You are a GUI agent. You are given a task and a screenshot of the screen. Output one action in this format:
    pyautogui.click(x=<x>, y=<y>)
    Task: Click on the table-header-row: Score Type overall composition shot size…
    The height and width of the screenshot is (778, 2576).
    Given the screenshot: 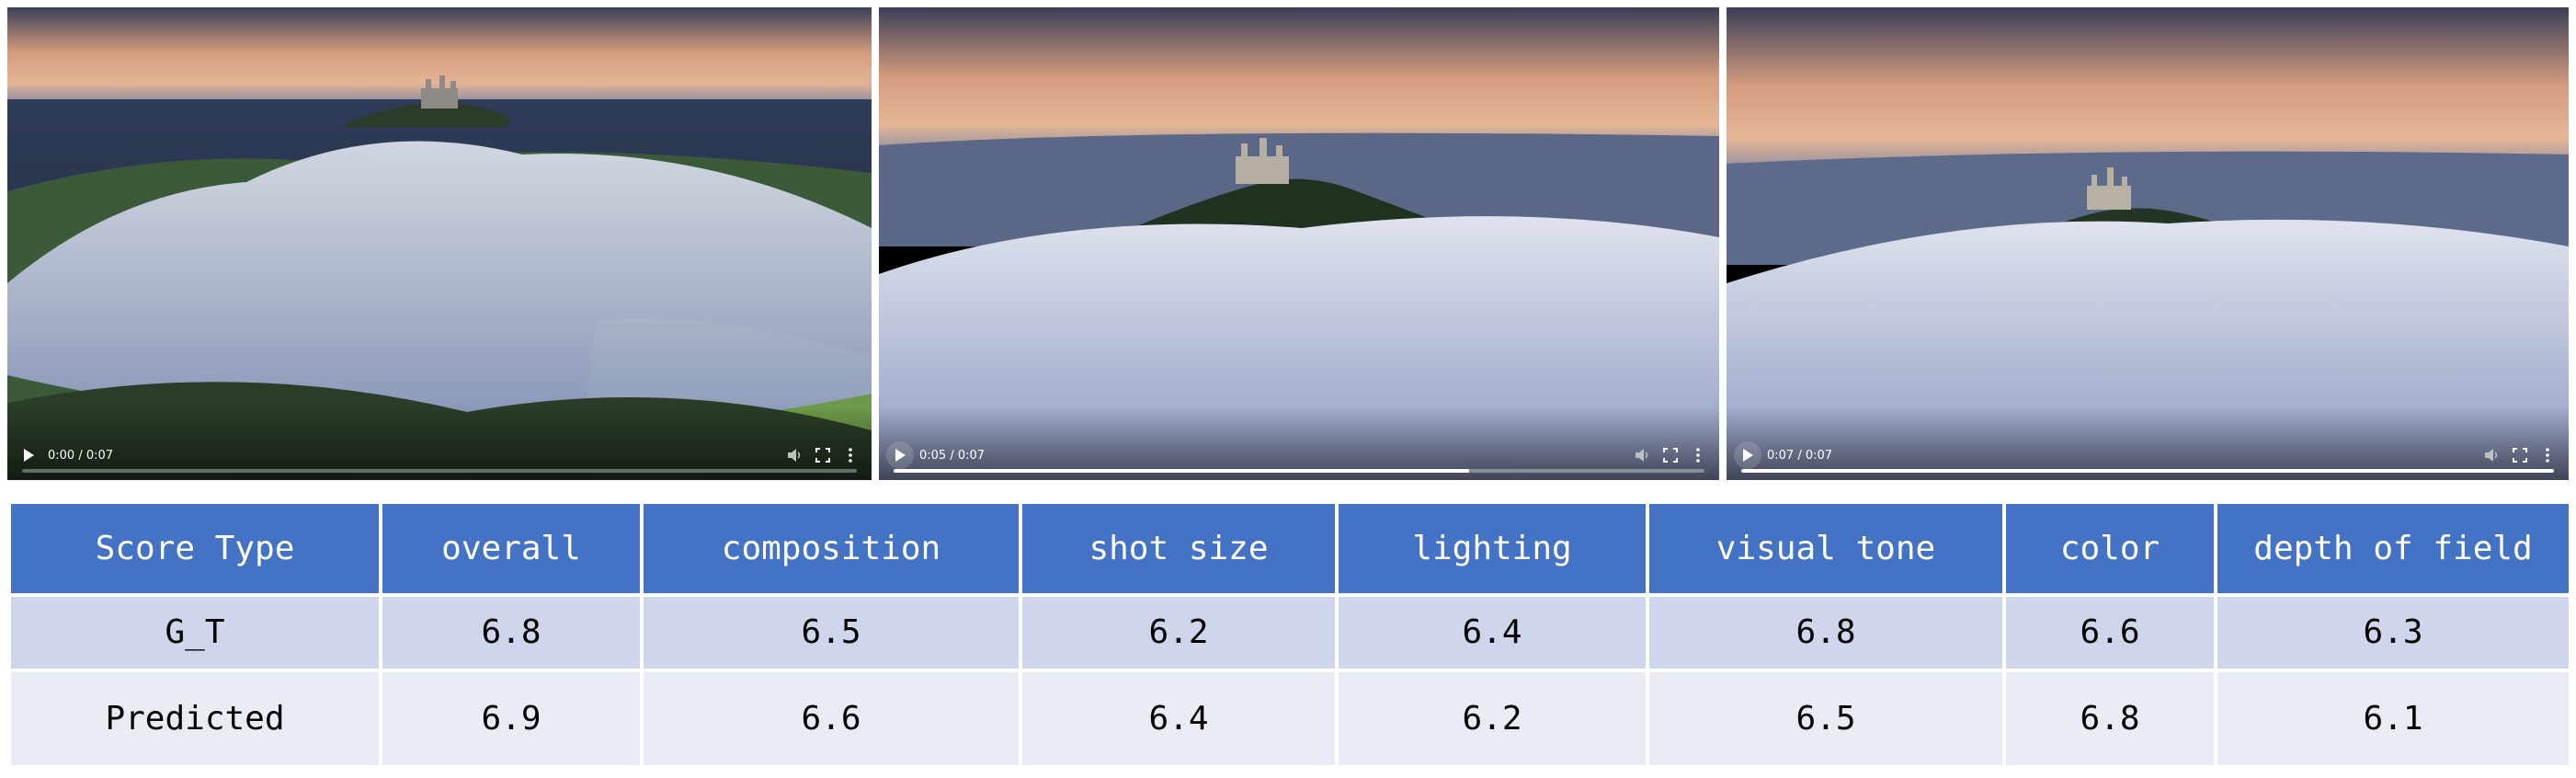 What is the action you would take?
    pyautogui.click(x=1289, y=548)
    